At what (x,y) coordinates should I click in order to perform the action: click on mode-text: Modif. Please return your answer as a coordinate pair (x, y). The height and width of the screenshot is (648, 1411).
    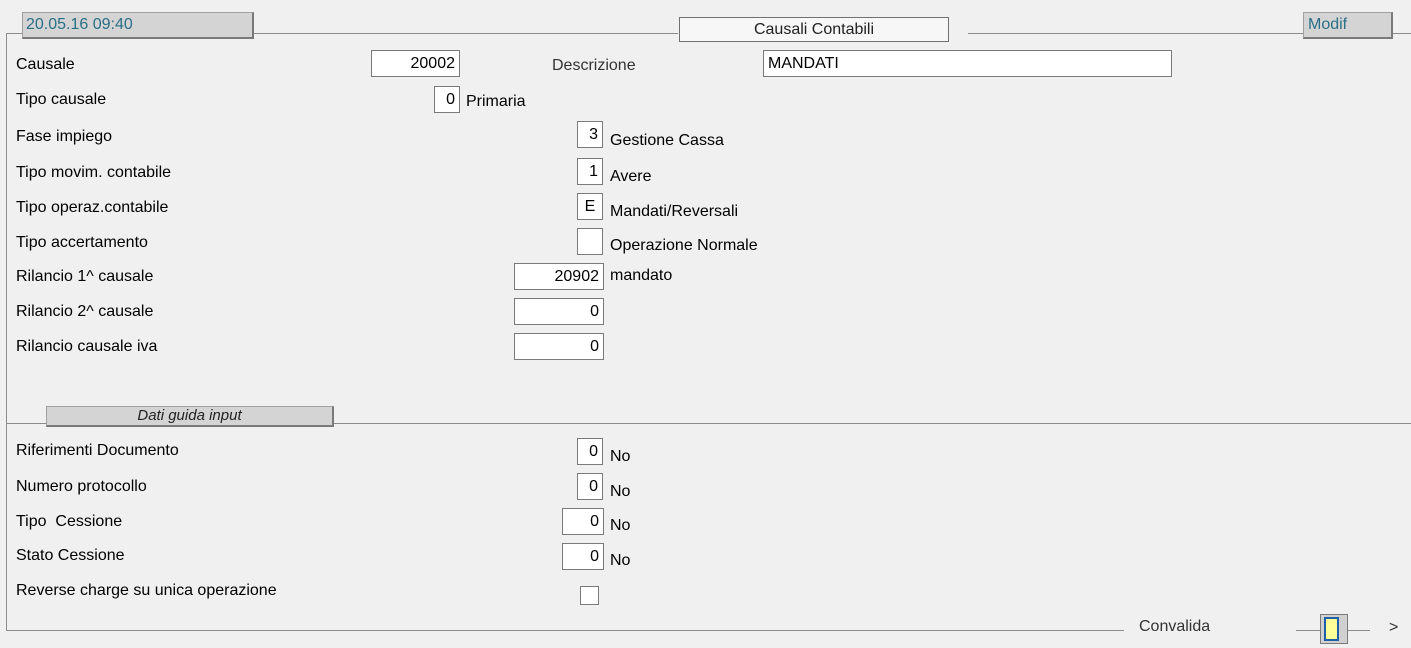
    Looking at the image, I should click on (1328, 24).